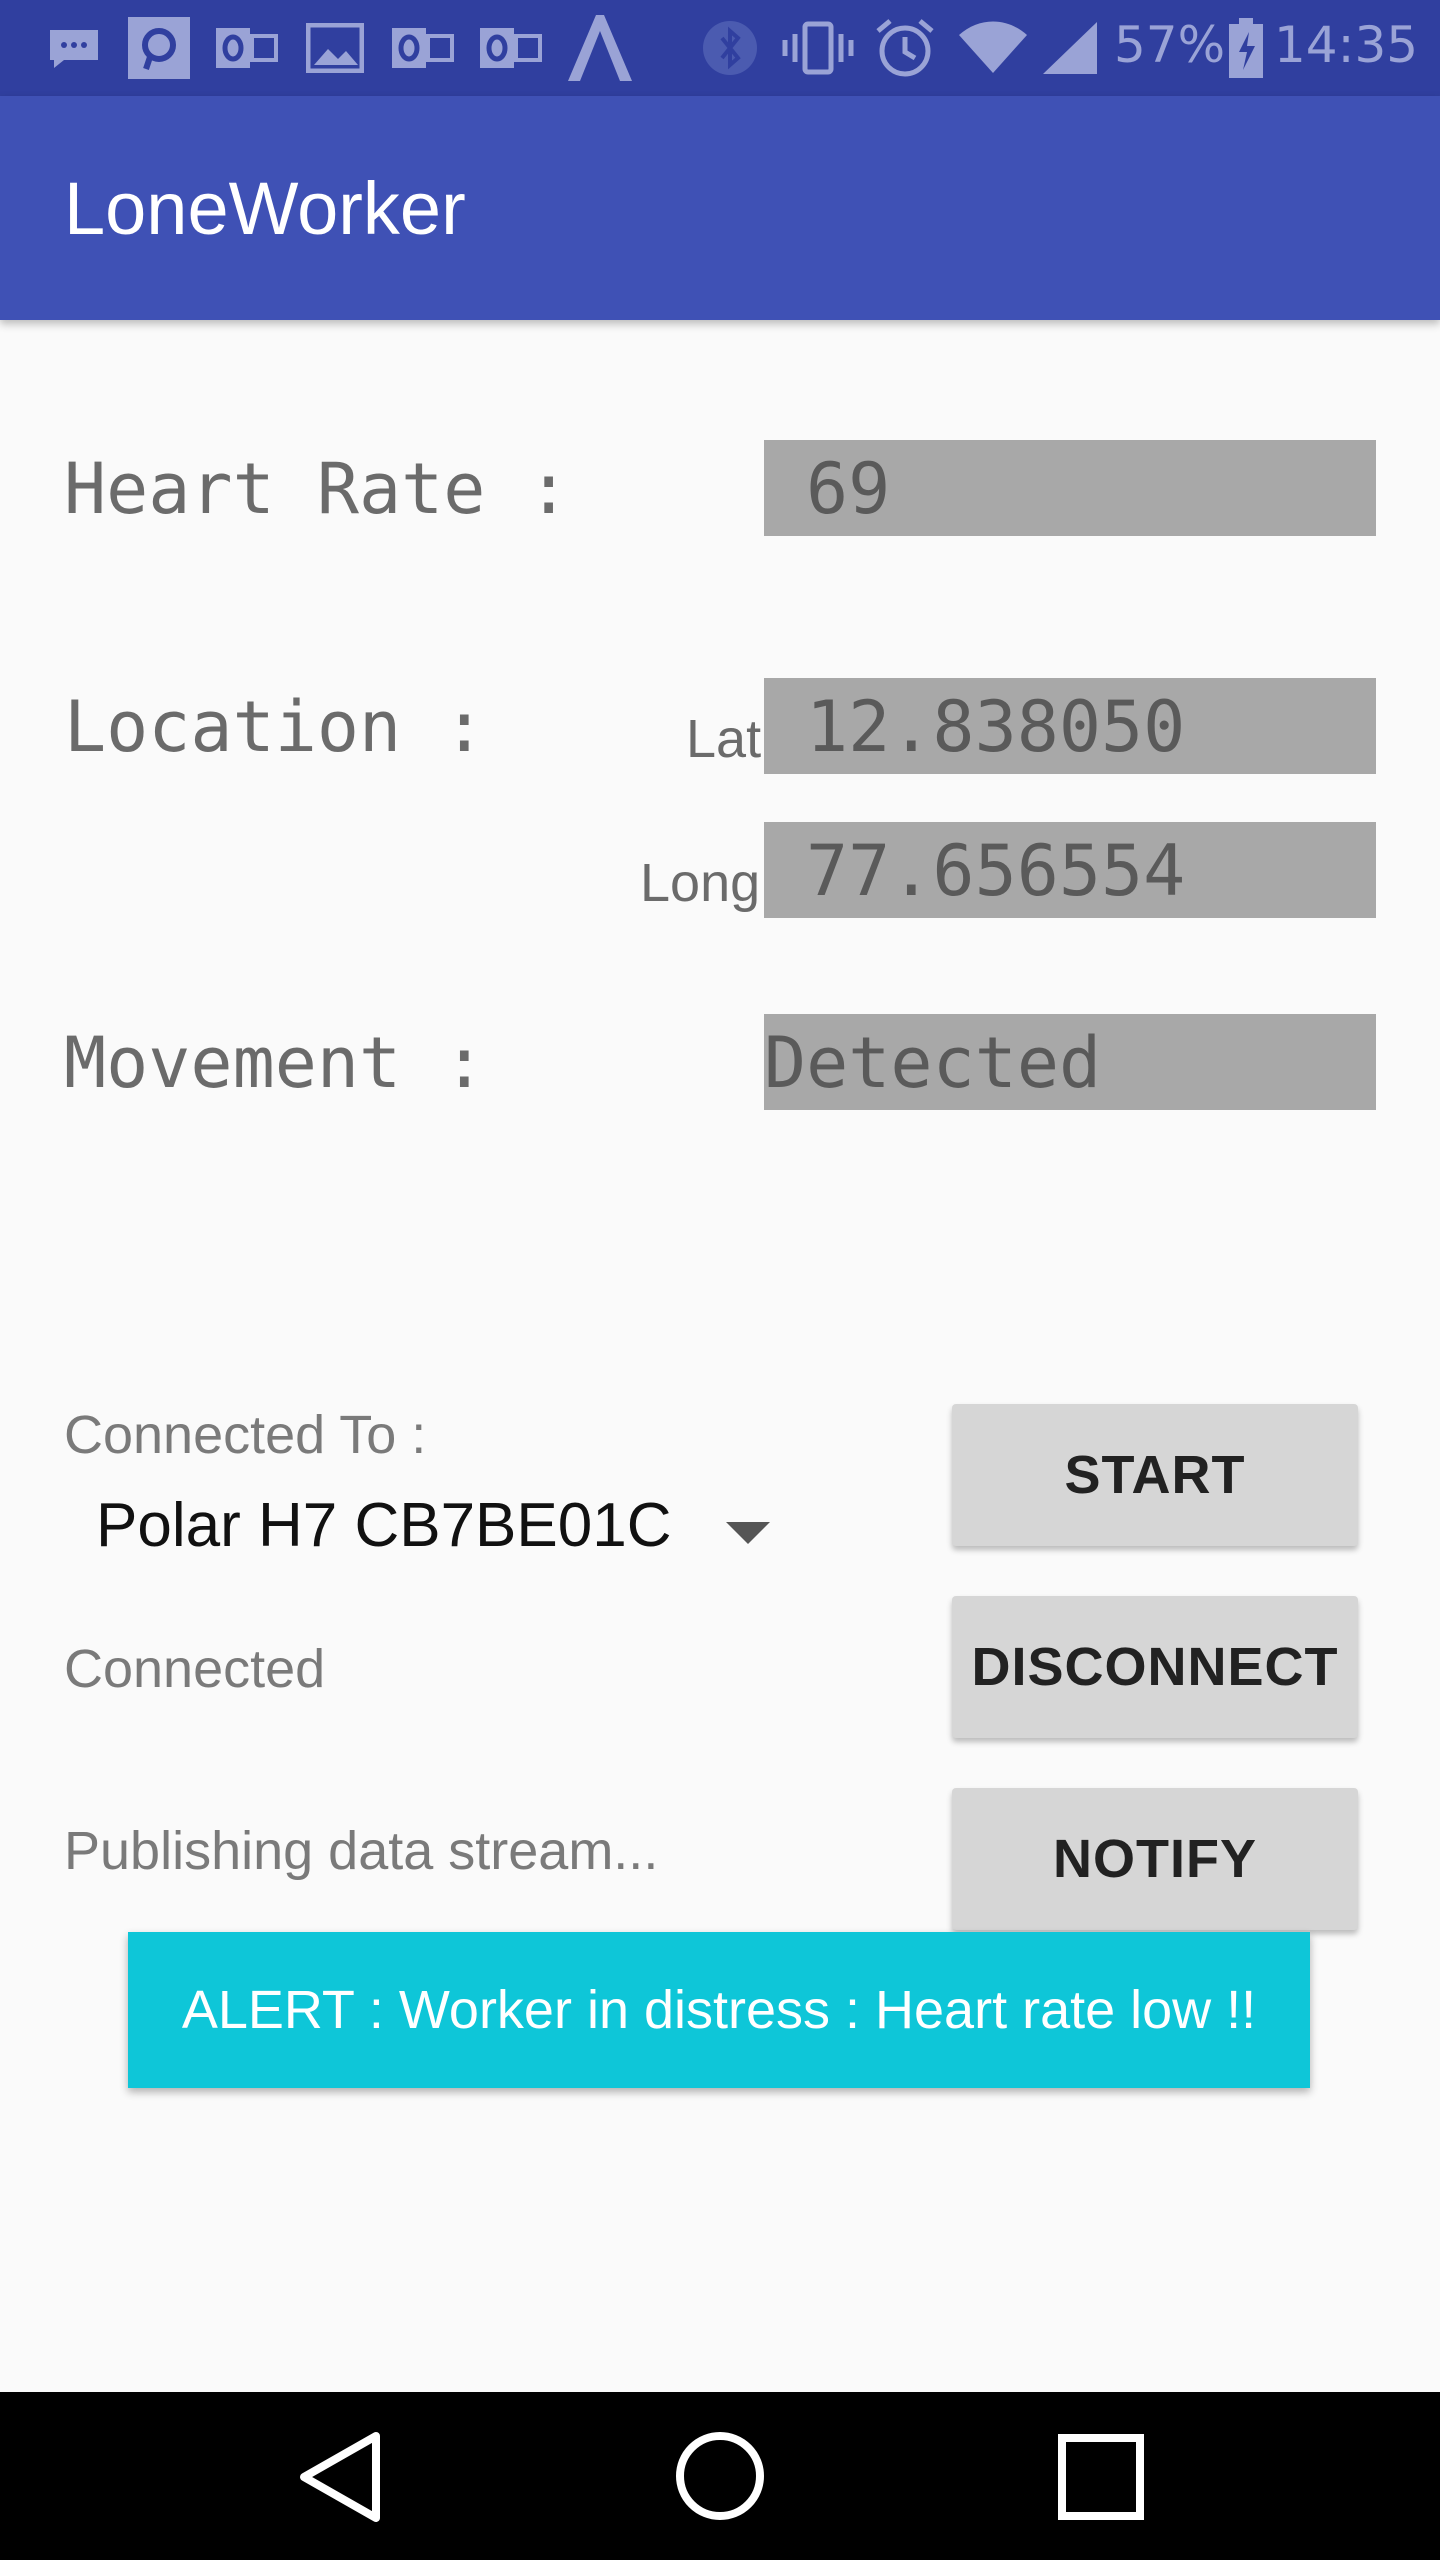 The image size is (1440, 2560). I want to click on navigation-bar, so click(720, 2476).